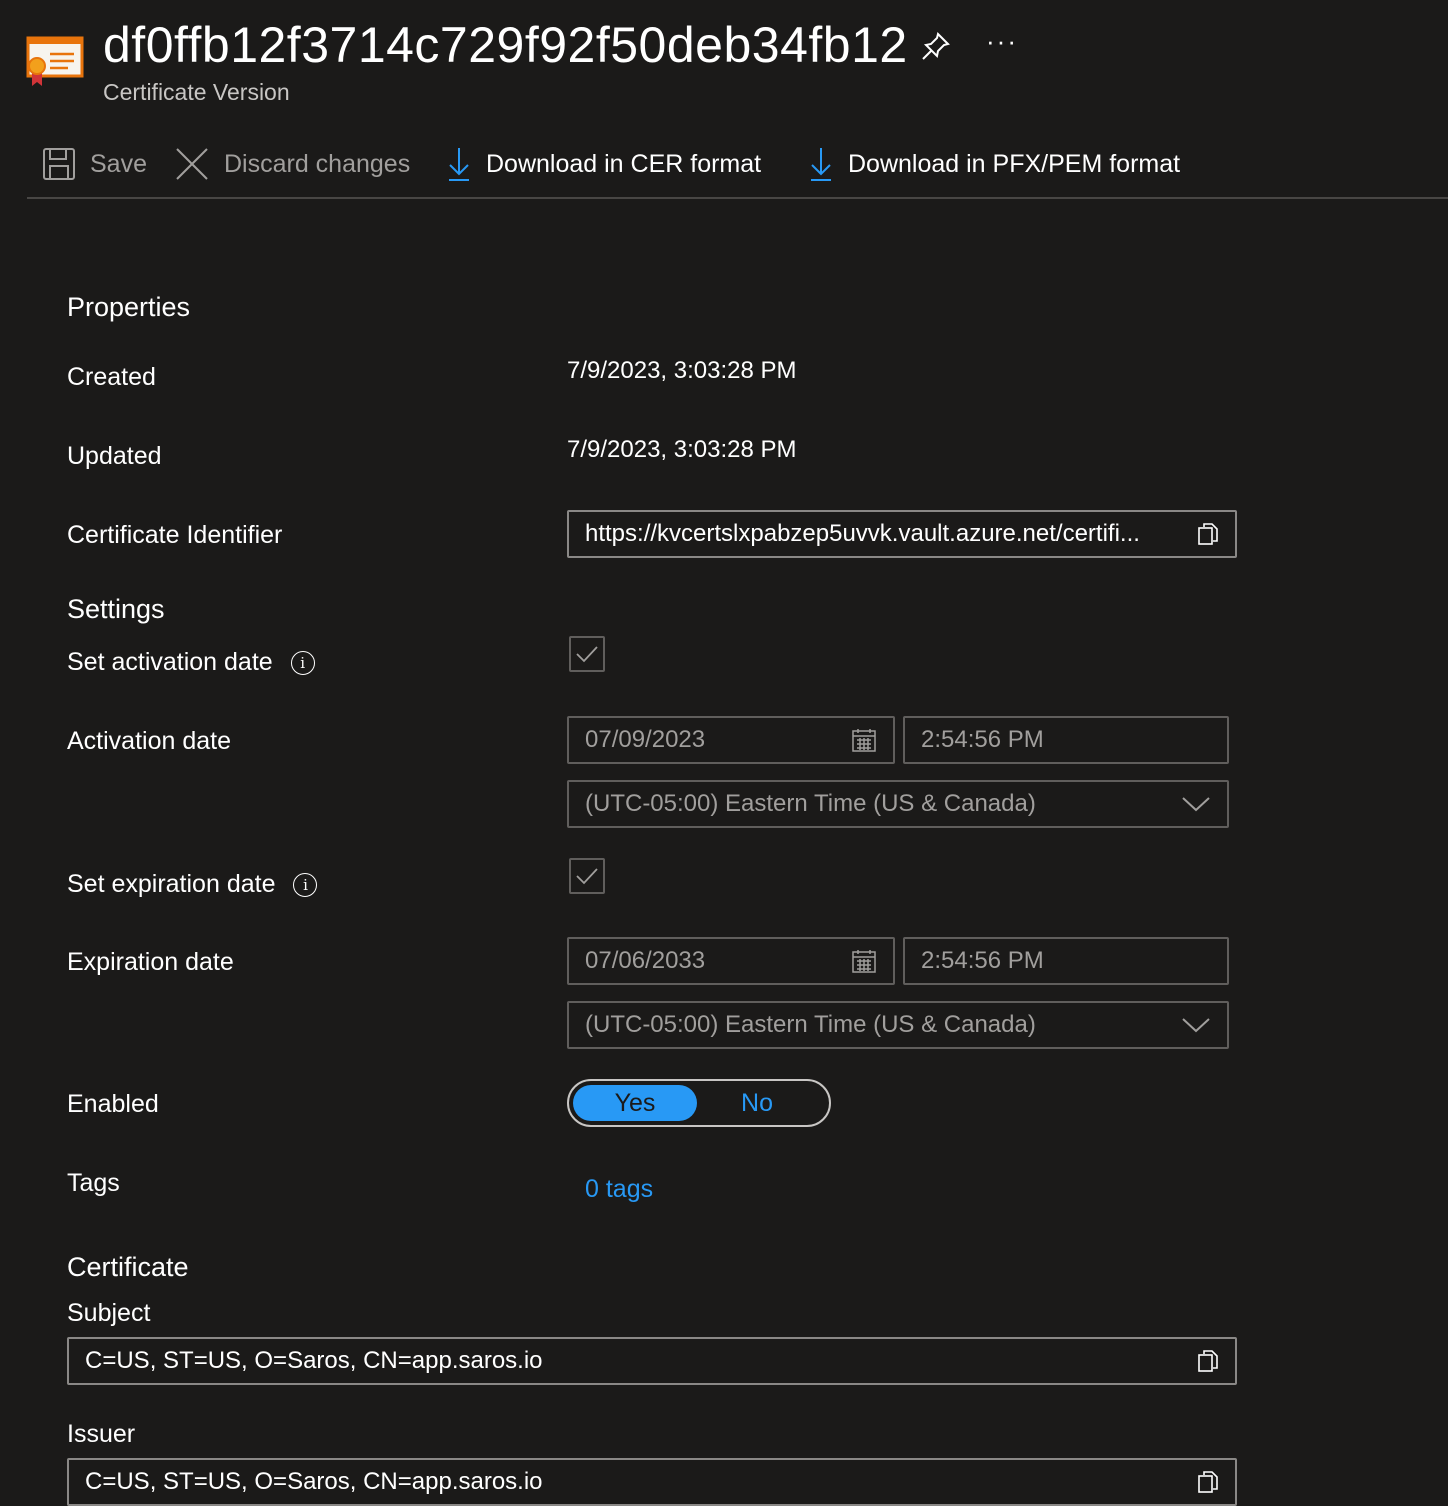 Image resolution: width=1448 pixels, height=1506 pixels. I want to click on expiration-time-value: 2:54:56 PM, so click(982, 960).